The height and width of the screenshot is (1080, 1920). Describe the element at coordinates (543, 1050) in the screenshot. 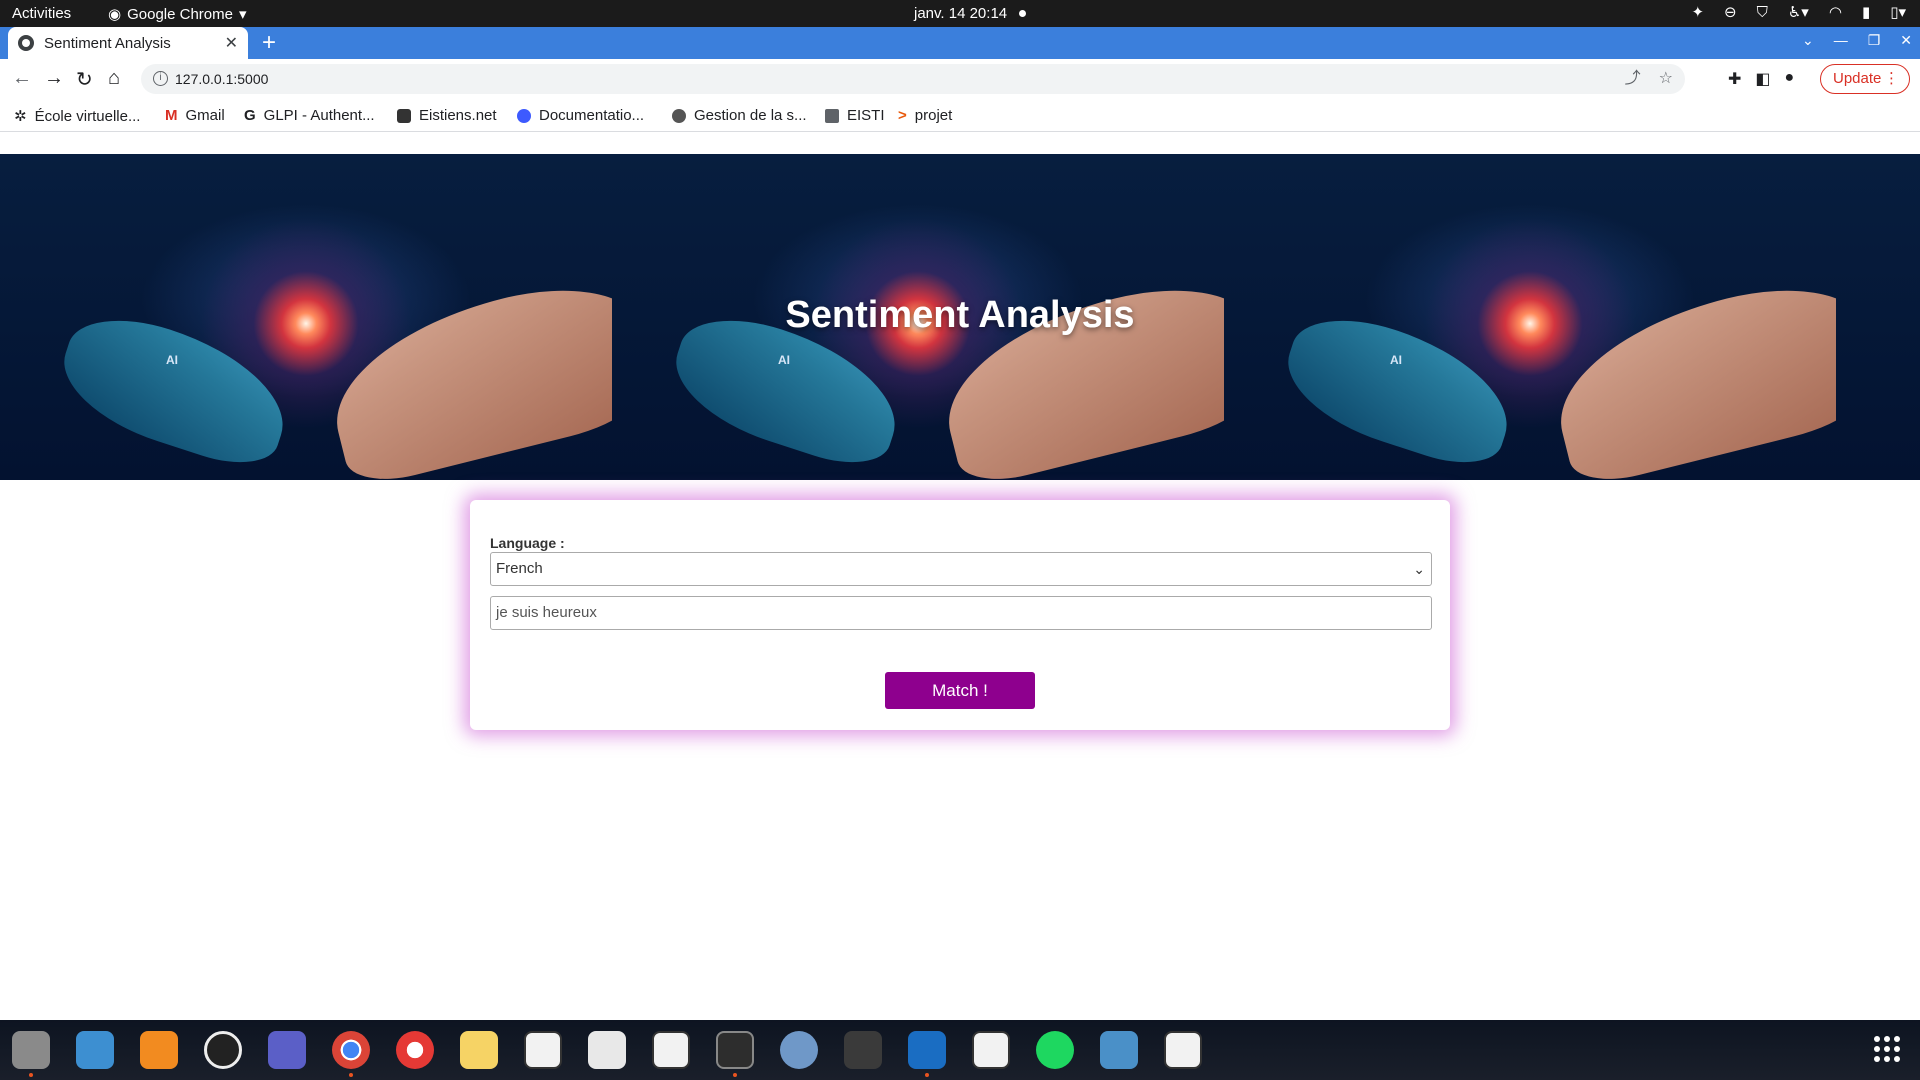

I see `writer-icon` at that location.